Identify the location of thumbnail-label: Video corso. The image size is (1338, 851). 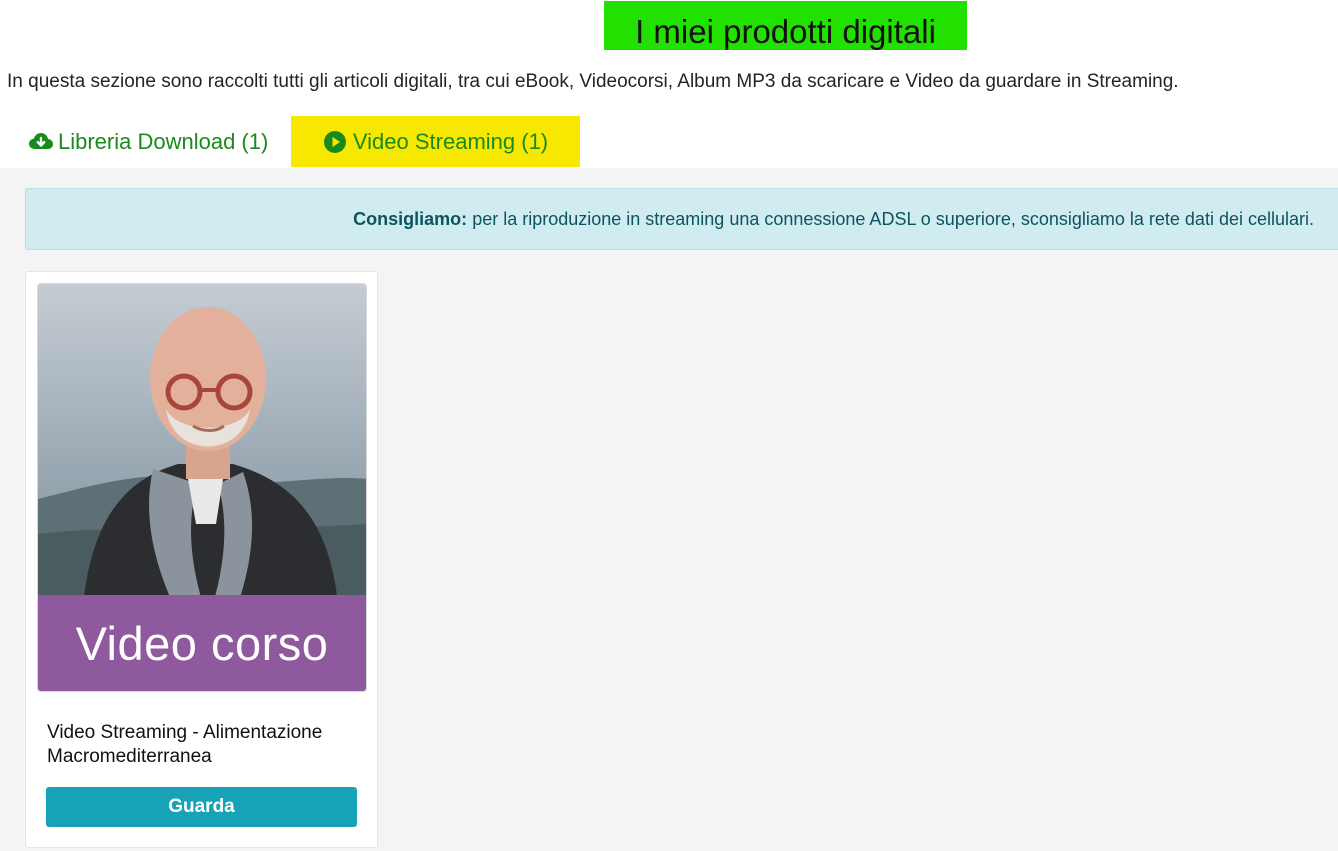
(202, 643).